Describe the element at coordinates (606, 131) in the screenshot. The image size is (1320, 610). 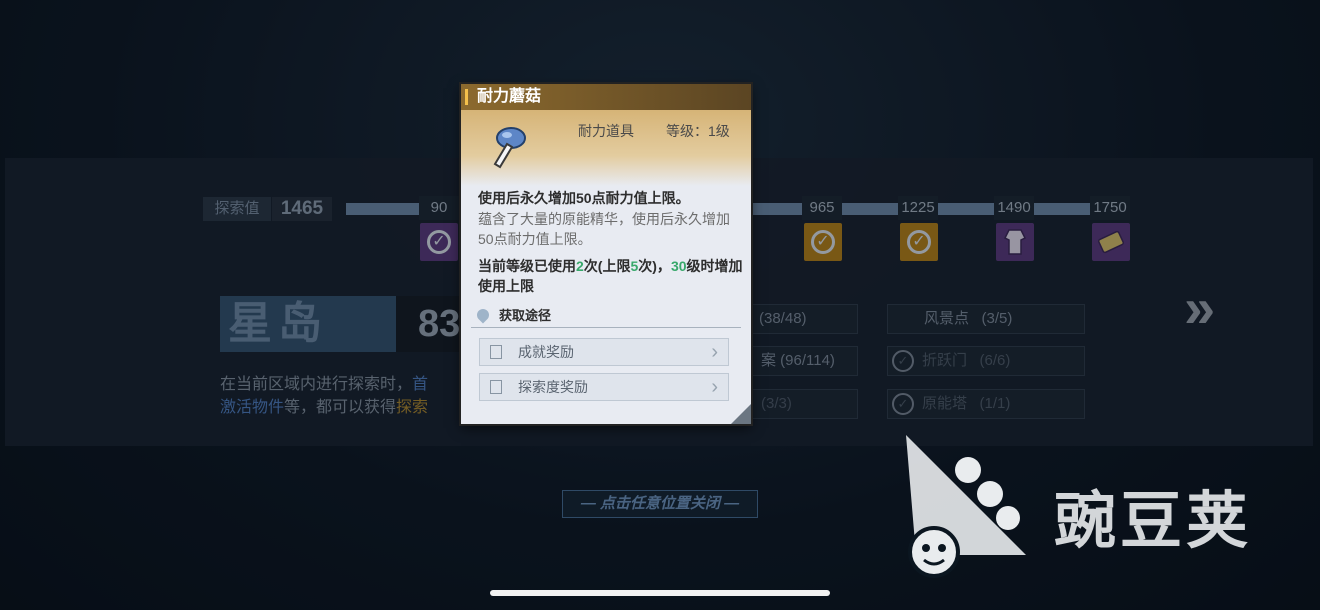
I see `item-type: 耐力道具` at that location.